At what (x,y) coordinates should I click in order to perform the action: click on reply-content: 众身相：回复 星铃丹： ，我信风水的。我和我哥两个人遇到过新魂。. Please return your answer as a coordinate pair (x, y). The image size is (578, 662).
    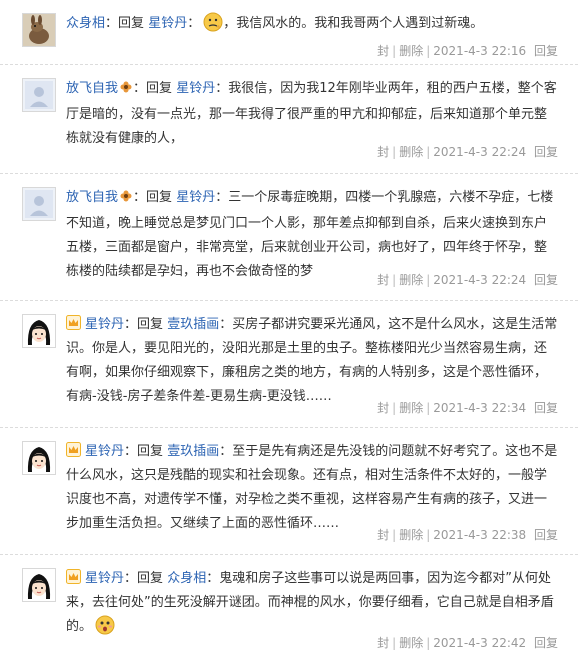
    Looking at the image, I should click on (312, 26).